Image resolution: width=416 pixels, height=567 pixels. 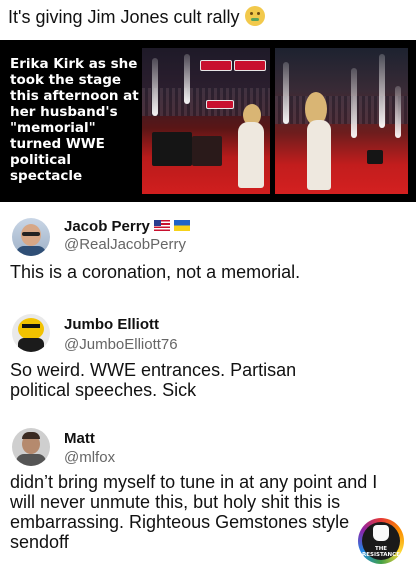 I want to click on avatar-glasses, so click(x=31, y=234).